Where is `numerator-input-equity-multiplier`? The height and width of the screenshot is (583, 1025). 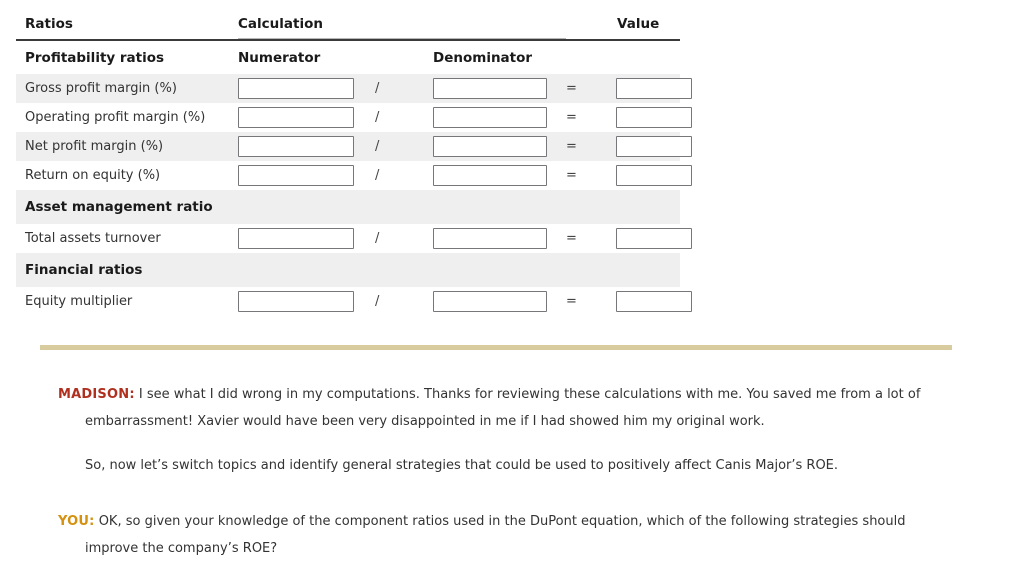
numerator-input-equity-multiplier is located at coordinates (296, 301).